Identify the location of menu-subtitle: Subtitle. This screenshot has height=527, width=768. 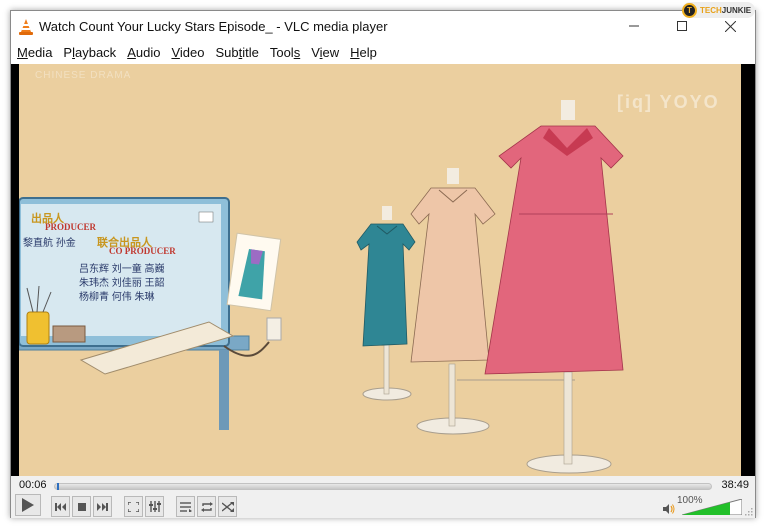
(236, 53).